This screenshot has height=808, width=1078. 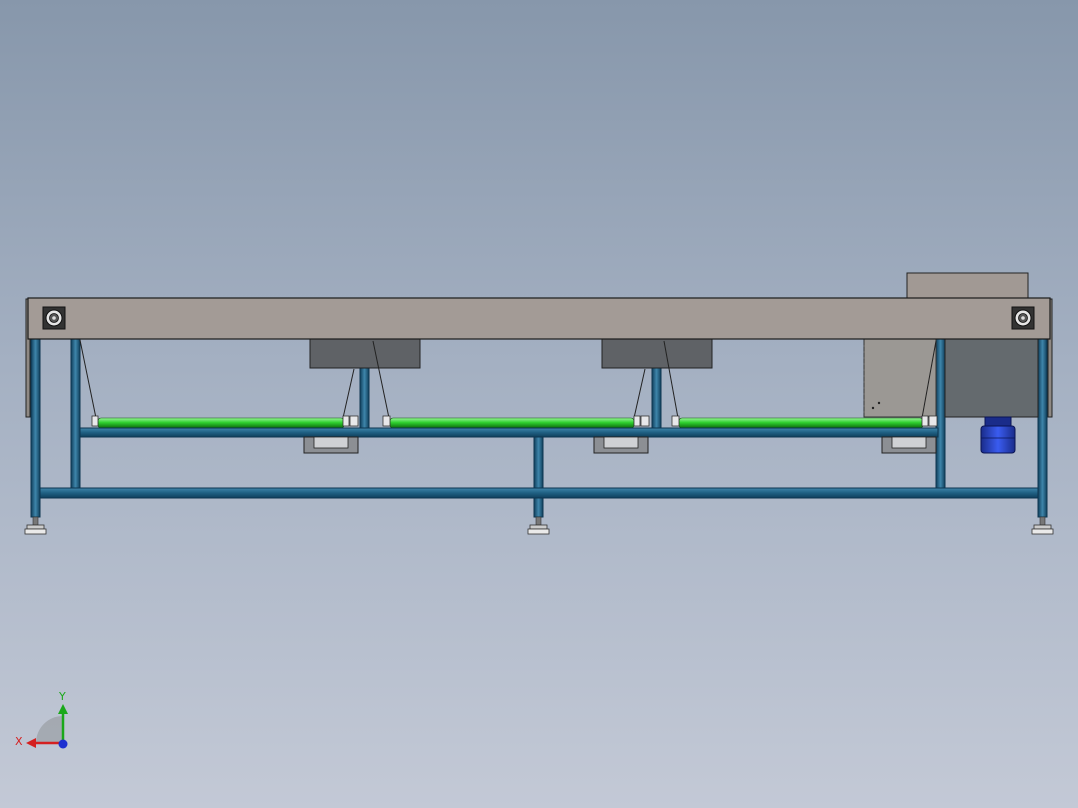 I want to click on pulley-left, so click(x=54, y=318).